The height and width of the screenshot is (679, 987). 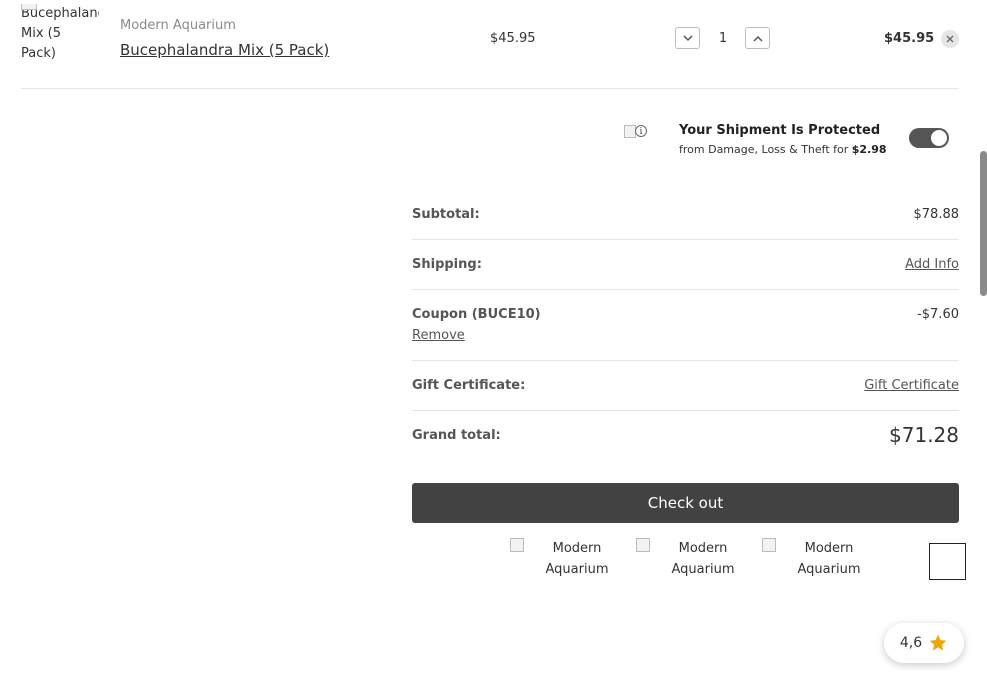 I want to click on toggle-knob, so click(x=939, y=138).